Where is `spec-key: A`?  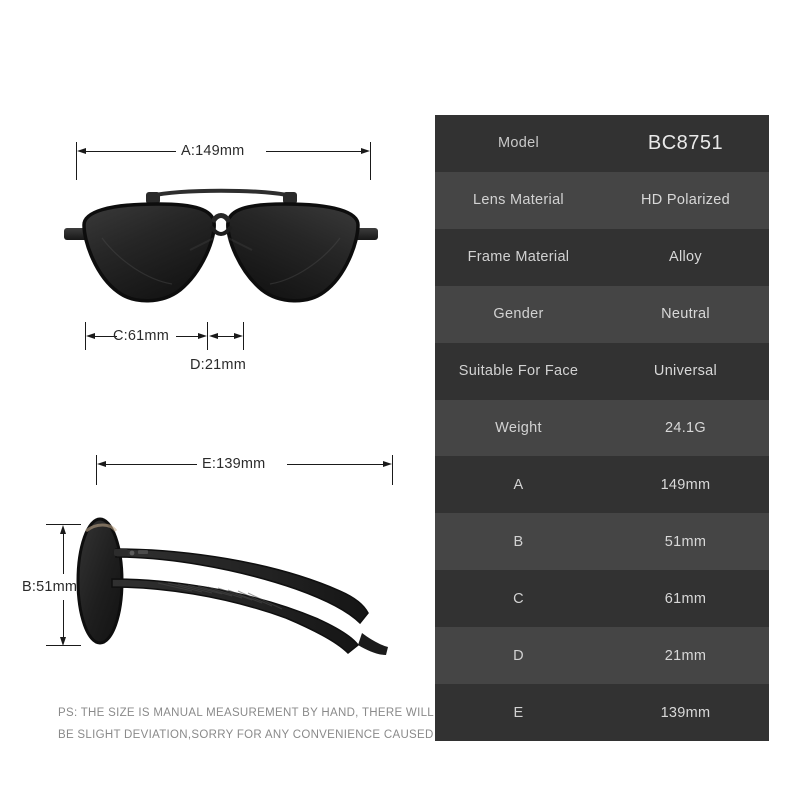 spec-key: A is located at coordinates (518, 484).